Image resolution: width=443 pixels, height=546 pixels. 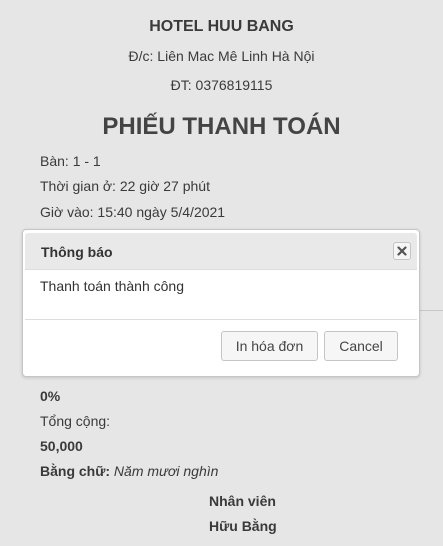 I want to click on close-icon, so click(x=402, y=251).